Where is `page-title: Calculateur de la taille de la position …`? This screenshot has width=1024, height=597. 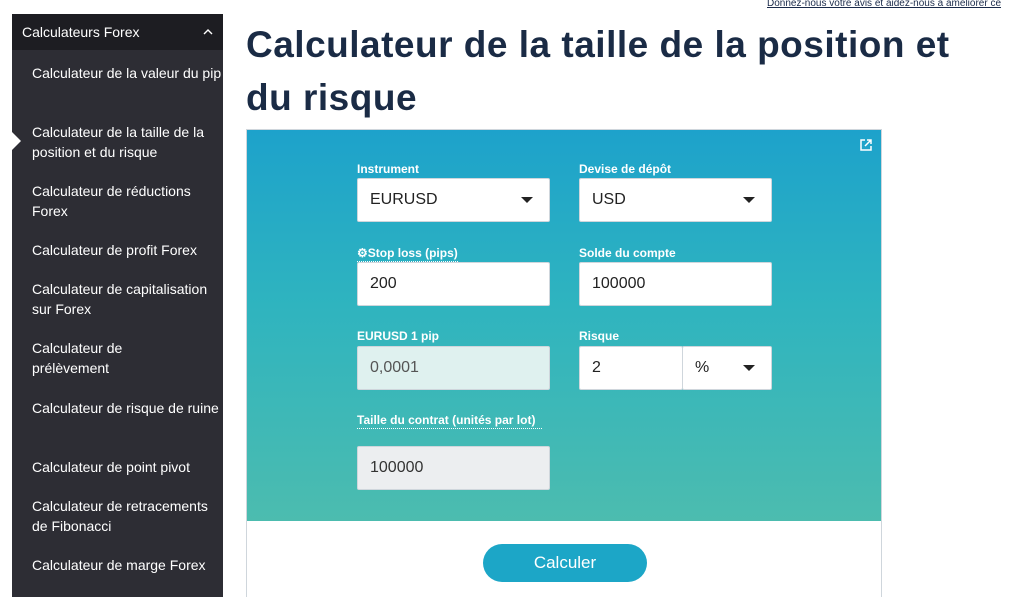
page-title: Calculateur de la taille de la position … is located at coordinates (598, 71).